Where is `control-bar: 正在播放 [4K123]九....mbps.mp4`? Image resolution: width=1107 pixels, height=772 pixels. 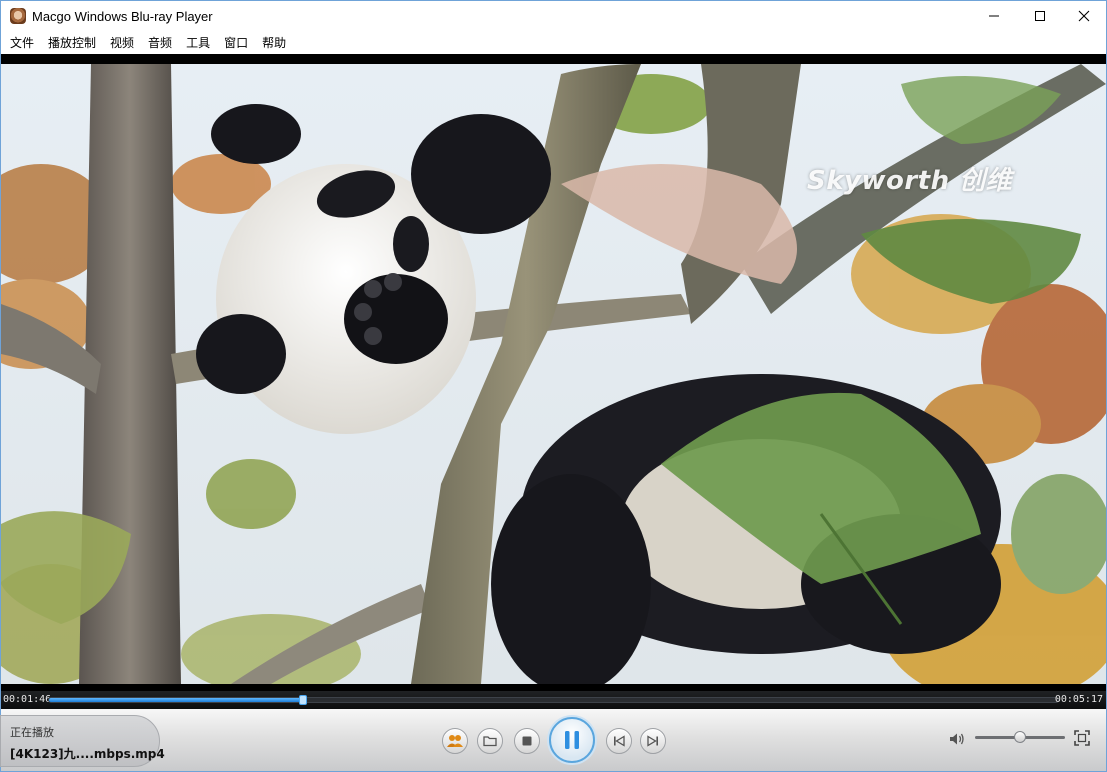 control-bar: 正在播放 [4K123]九....mbps.mp4 is located at coordinates (553, 740).